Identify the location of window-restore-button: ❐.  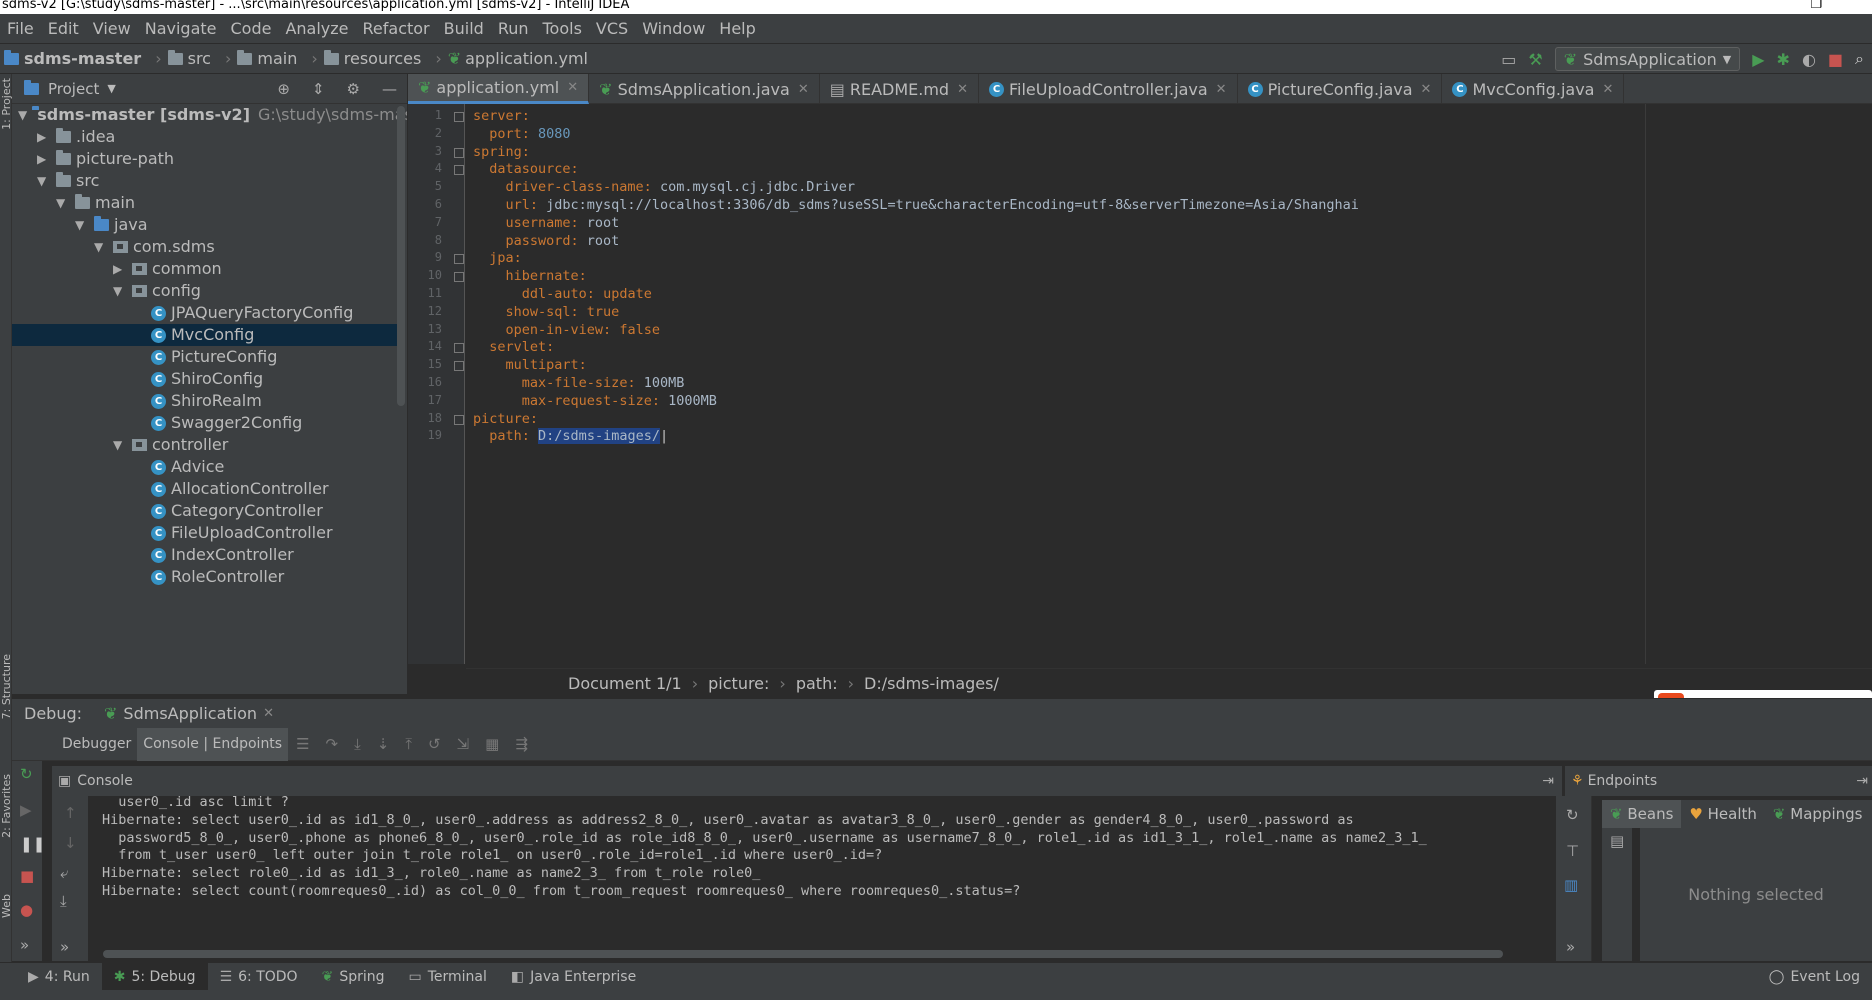
(1816, 5).